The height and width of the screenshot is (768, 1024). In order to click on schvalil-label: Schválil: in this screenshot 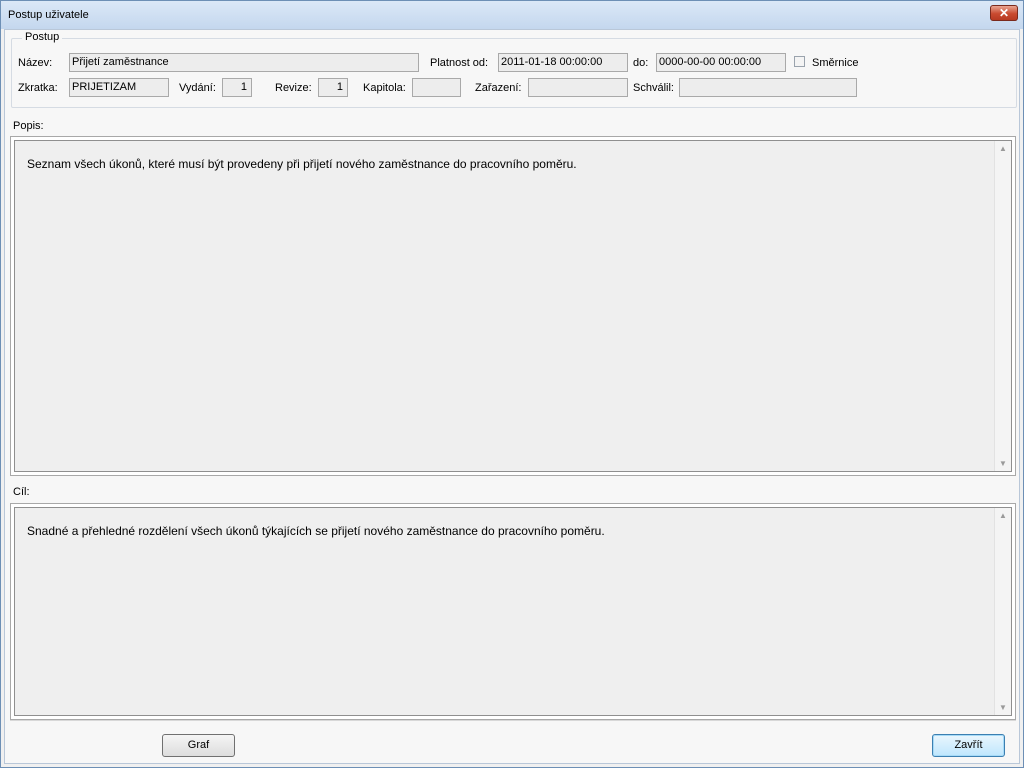, I will do `click(653, 88)`.